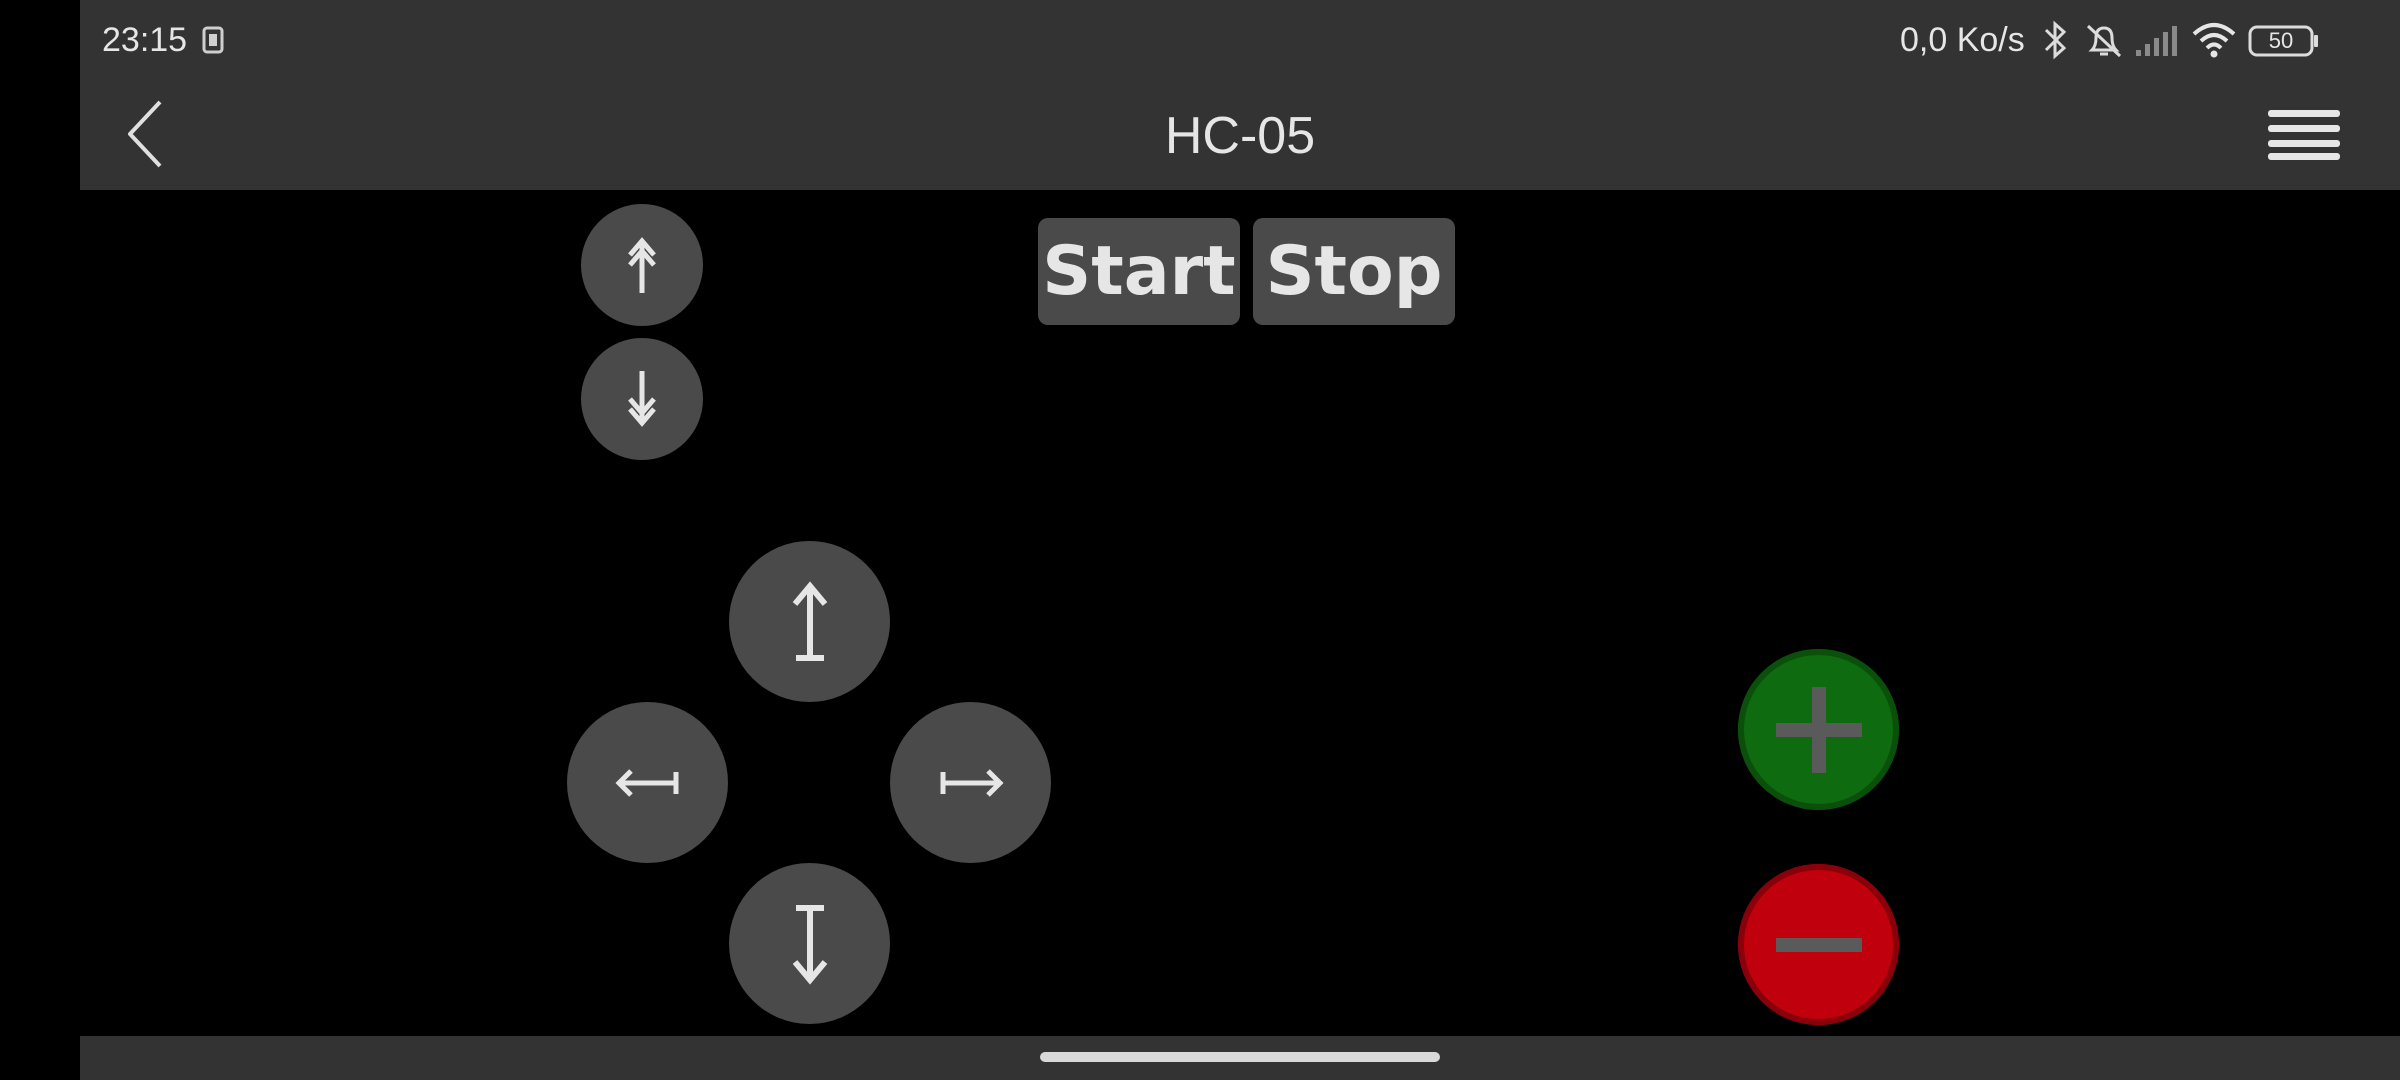  What do you see at coordinates (2104, 41) in the screenshot?
I see `notifications-off-icon` at bounding box center [2104, 41].